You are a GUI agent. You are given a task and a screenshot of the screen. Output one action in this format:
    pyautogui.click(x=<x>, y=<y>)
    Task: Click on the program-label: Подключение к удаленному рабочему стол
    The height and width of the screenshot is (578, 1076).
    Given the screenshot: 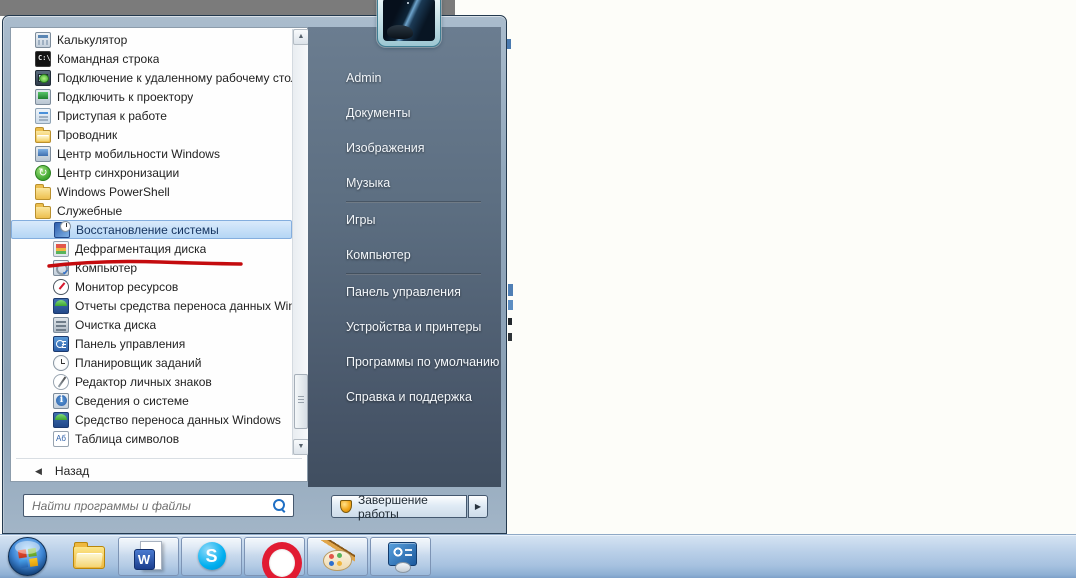 What is the action you would take?
    pyautogui.click(x=174, y=77)
    